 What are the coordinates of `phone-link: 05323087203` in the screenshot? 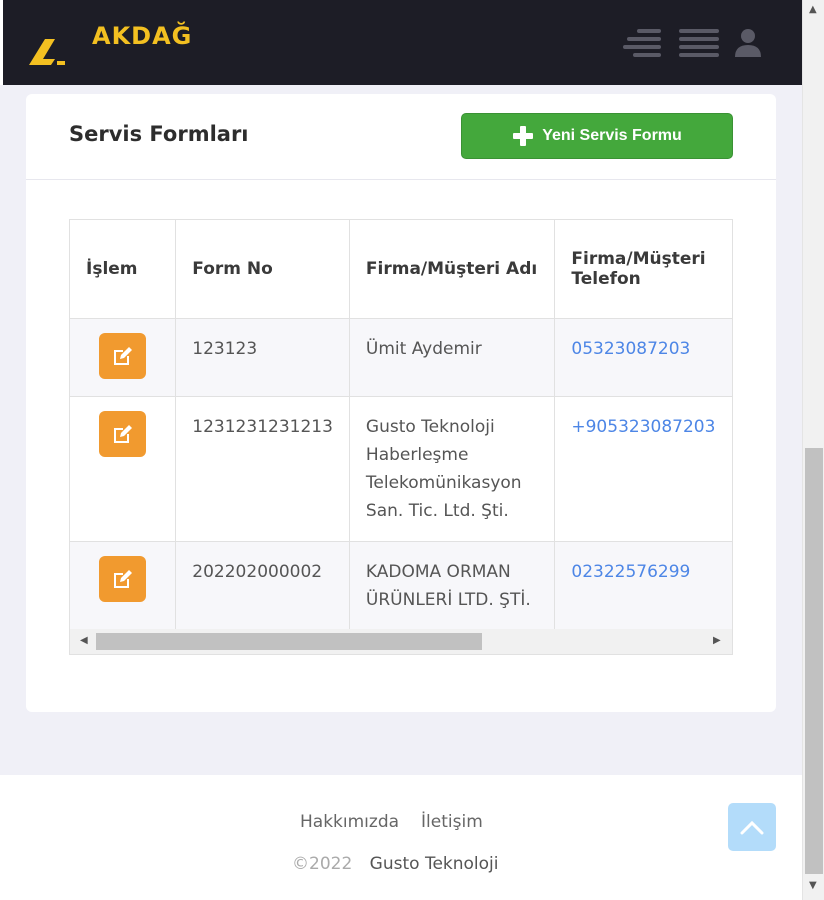 It's located at (630, 349).